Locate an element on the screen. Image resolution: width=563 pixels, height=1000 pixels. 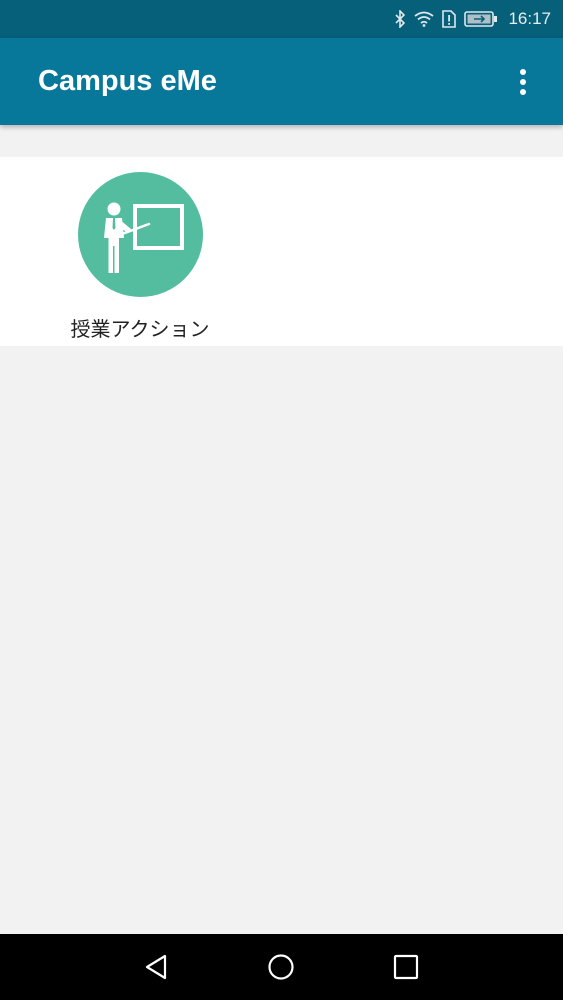
wifi-icon is located at coordinates (424, 19).